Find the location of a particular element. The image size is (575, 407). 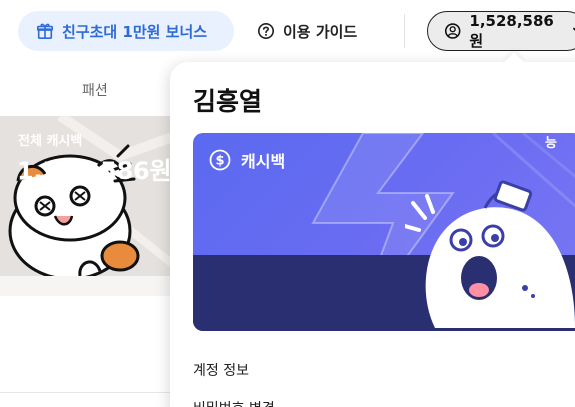

tab-fashion: 패션 is located at coordinates (95, 90).